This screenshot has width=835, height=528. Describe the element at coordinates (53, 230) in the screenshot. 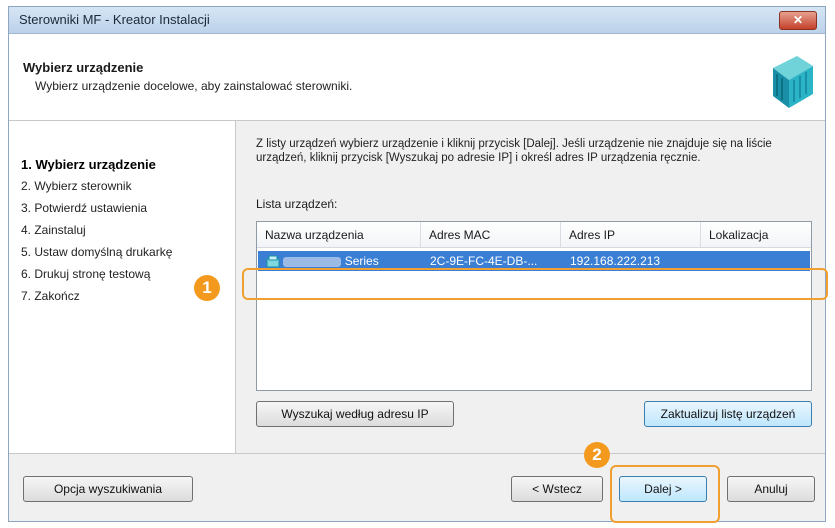

I see `step-4: 4. Zainstaluj` at that location.